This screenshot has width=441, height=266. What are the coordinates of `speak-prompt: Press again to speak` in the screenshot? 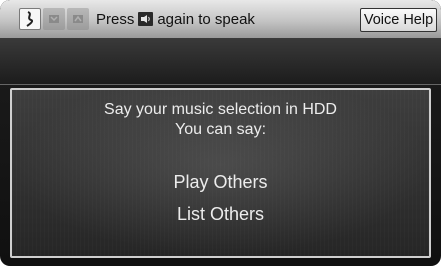 It's located at (175, 19).